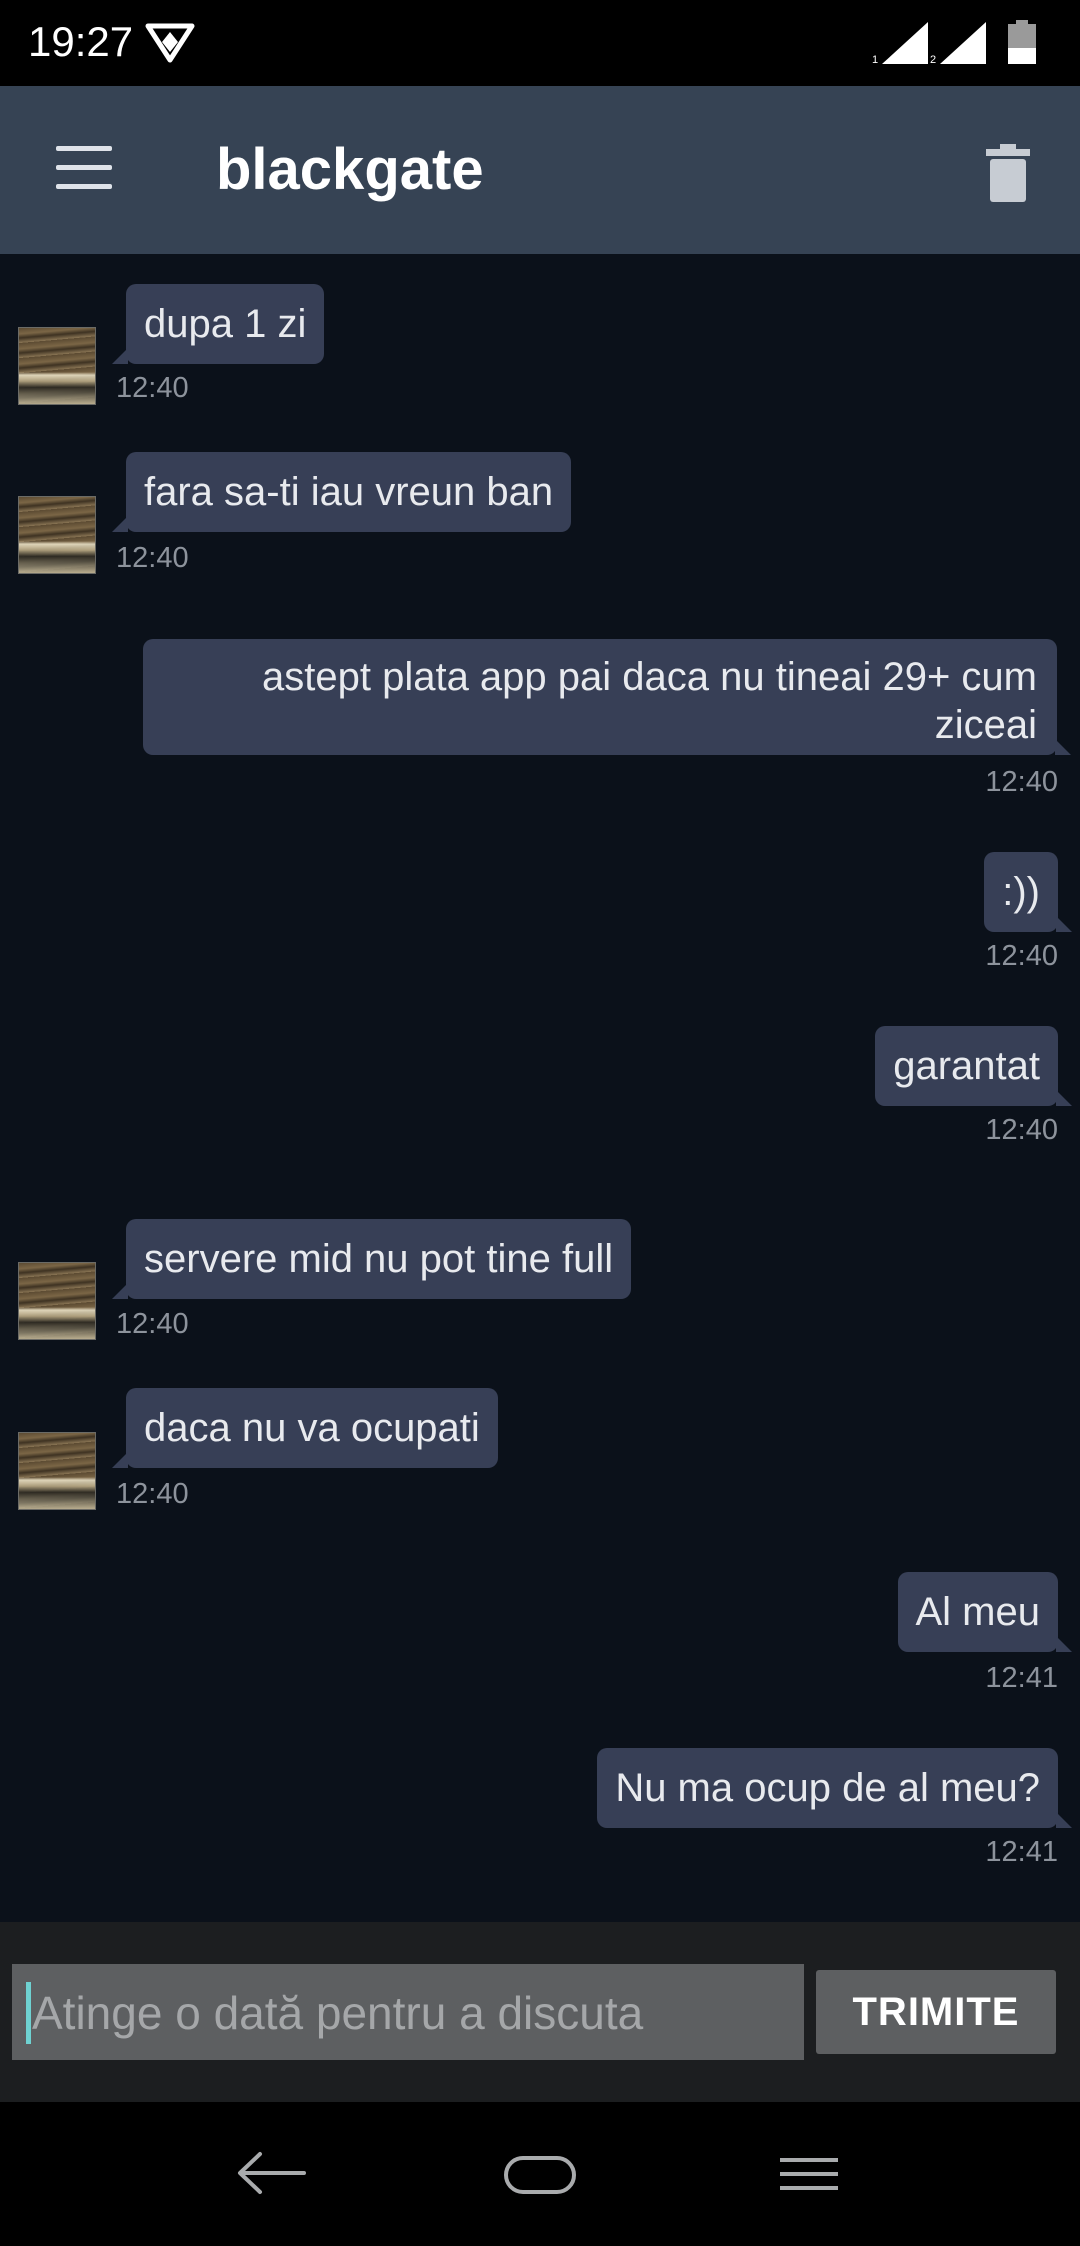 The width and height of the screenshot is (1080, 2246). What do you see at coordinates (936, 2012) in the screenshot?
I see `send-button: TRIMITE` at bounding box center [936, 2012].